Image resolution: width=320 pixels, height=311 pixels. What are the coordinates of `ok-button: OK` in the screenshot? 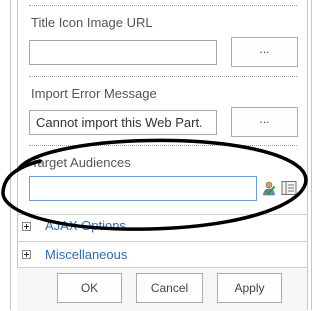 It's located at (89, 288).